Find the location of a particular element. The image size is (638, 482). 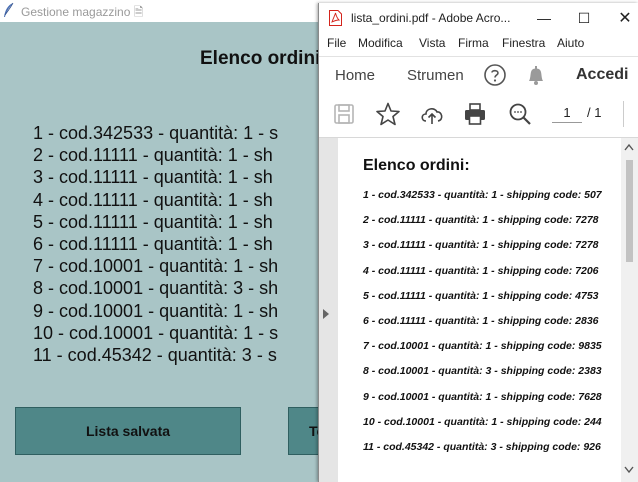

menu-aiuto: Aiuto is located at coordinates (570, 43).